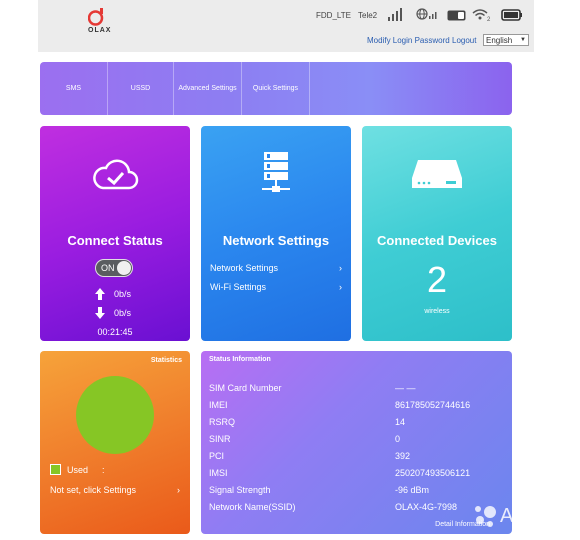  What do you see at coordinates (240, 359) in the screenshot?
I see `status-information-title: Status Information` at bounding box center [240, 359].